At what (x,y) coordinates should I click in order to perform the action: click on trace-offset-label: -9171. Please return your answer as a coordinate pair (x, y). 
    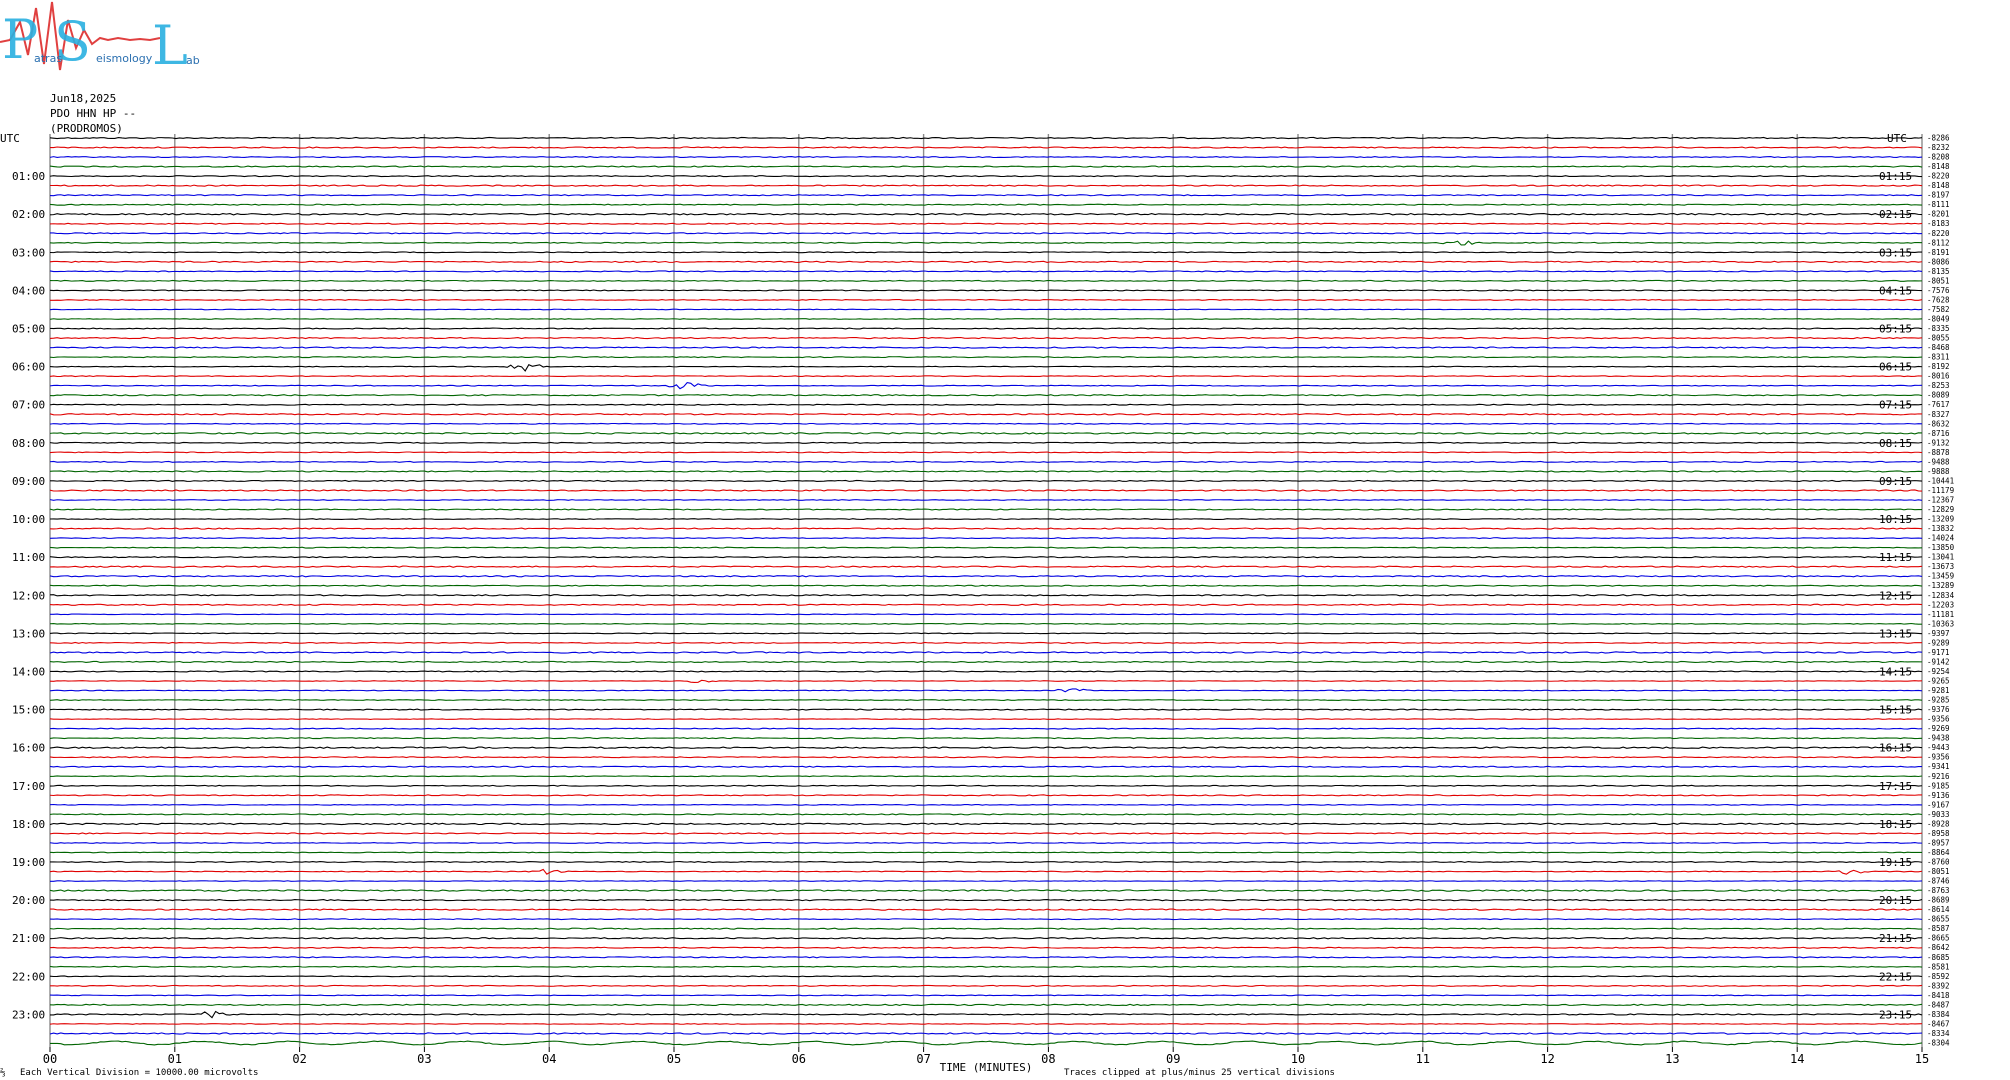
    Looking at the image, I should click on (1938, 652).